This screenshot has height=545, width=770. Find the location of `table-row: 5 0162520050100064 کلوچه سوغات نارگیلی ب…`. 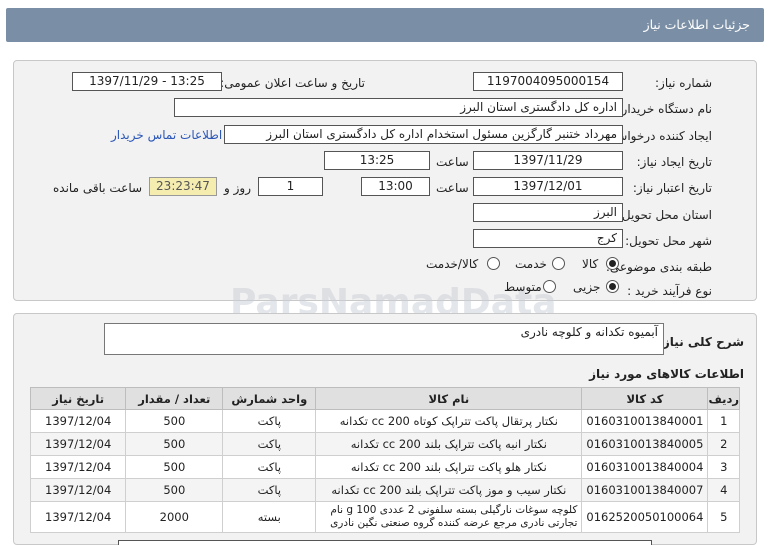

table-row: 5 0162520050100064 کلوچه سوغات نارگیلی ب… is located at coordinates (384, 517).